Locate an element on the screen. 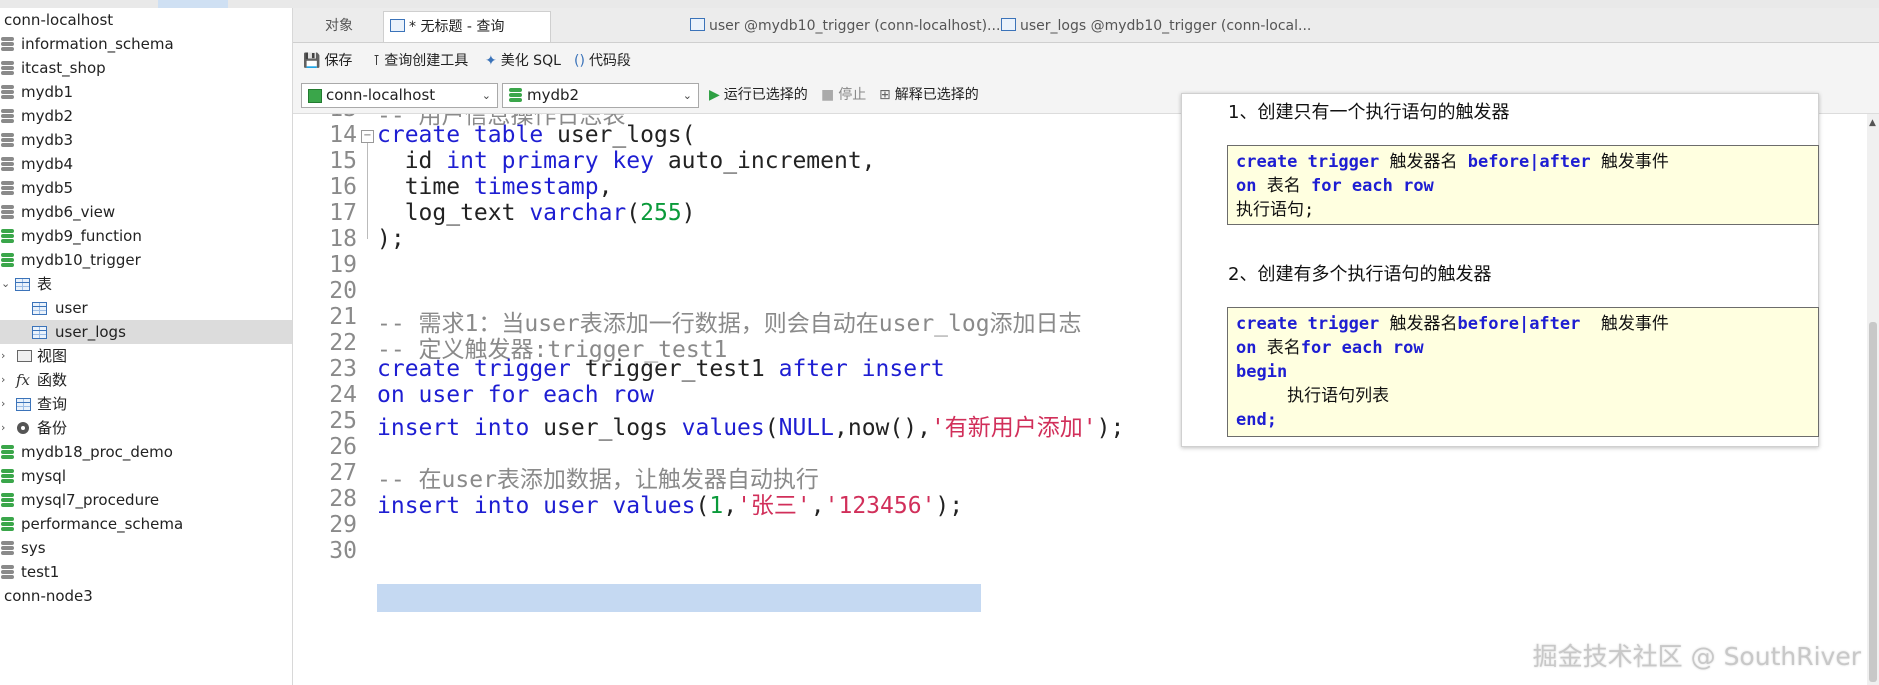 The height and width of the screenshot is (685, 1879). note-code-line: begin is located at coordinates (1262, 372).